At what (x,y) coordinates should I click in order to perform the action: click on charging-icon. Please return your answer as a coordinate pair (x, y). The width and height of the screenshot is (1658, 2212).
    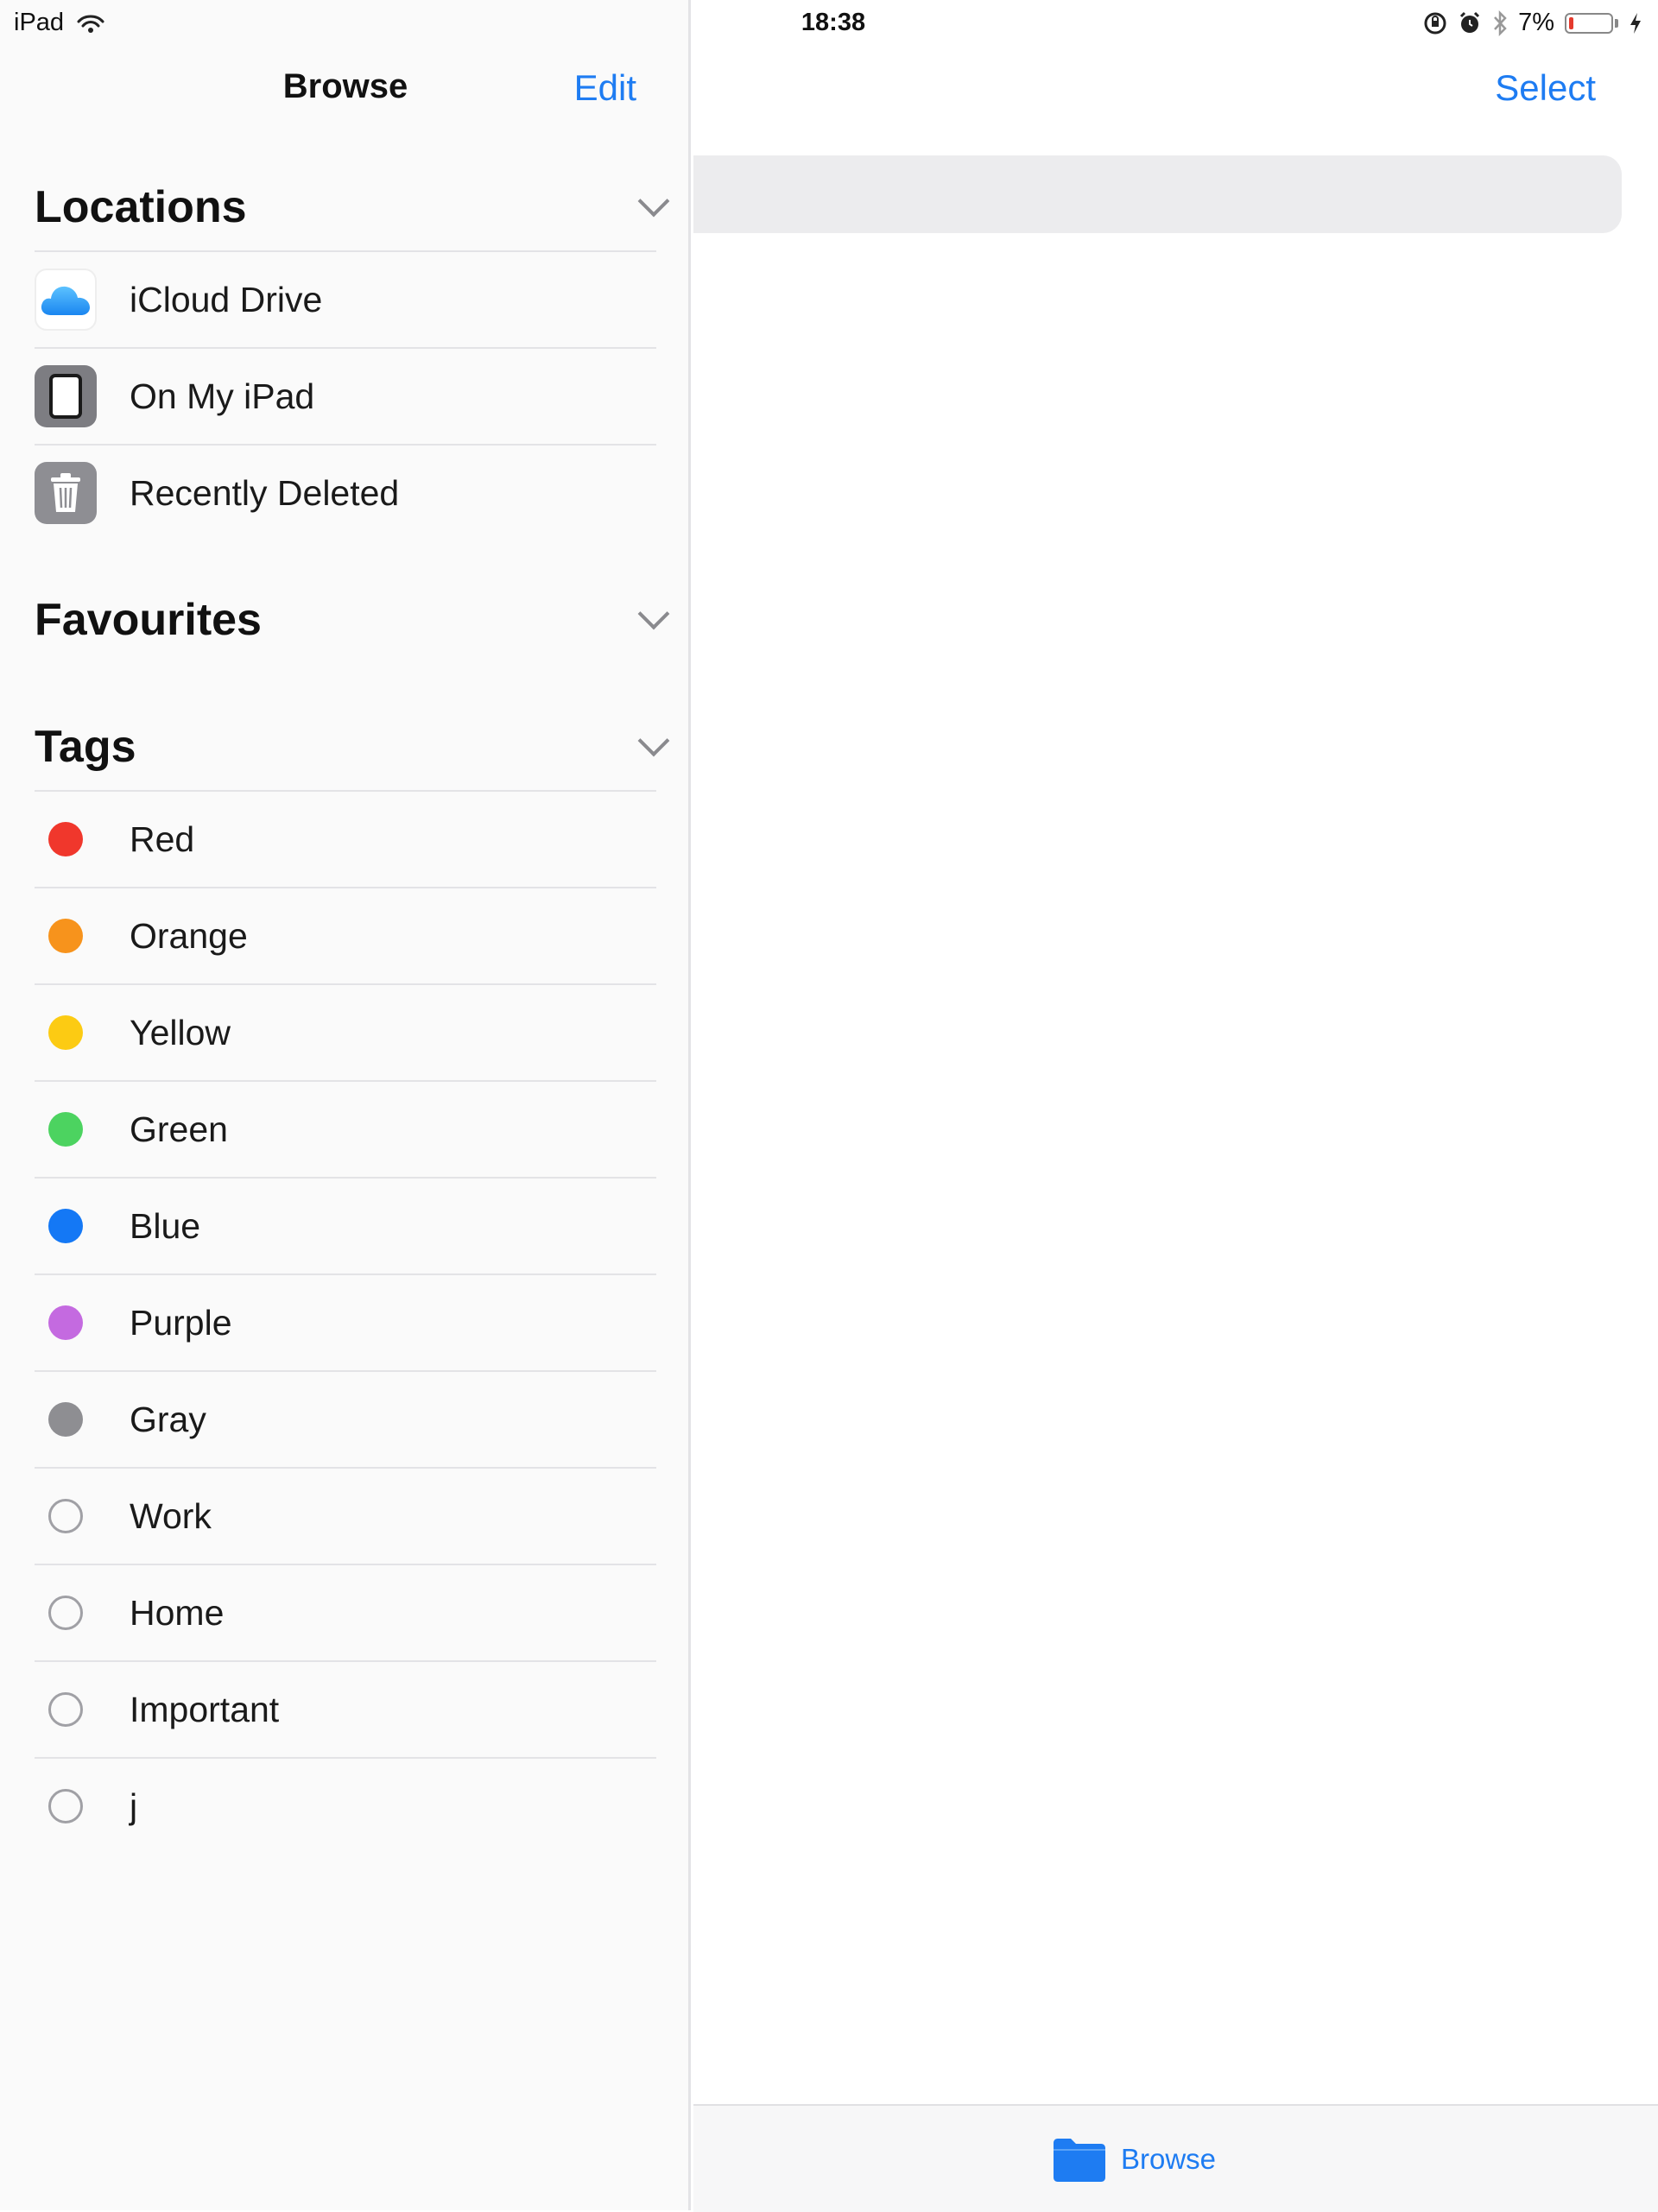
    Looking at the image, I should click on (1636, 23).